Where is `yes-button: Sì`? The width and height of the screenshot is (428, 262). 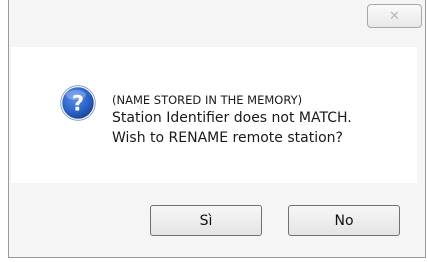 yes-button: Sì is located at coordinates (206, 220).